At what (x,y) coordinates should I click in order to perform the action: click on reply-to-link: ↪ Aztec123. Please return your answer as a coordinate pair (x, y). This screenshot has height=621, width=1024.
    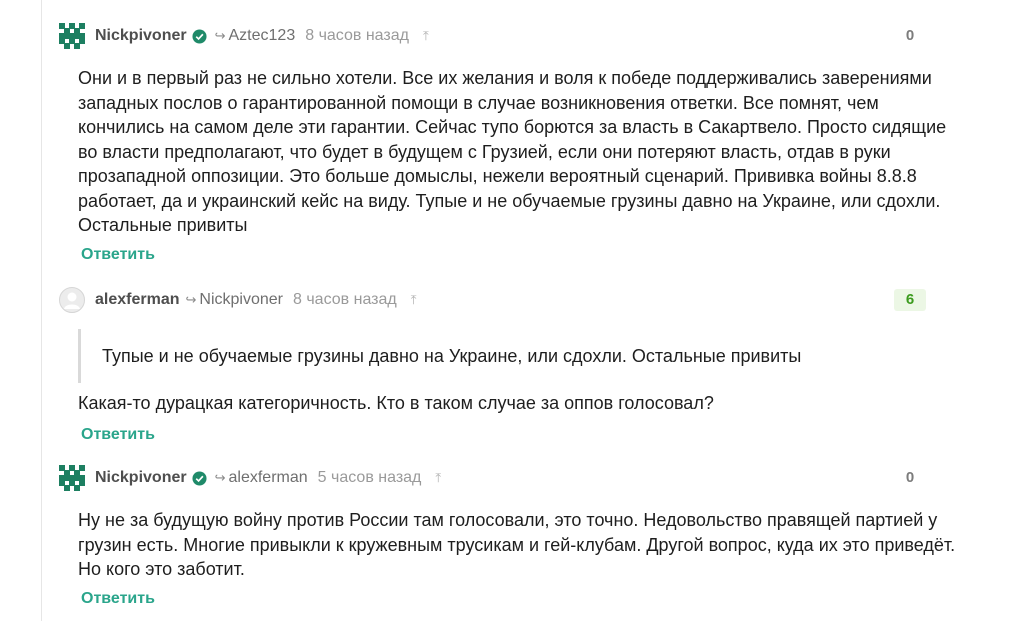
    Looking at the image, I should click on (255, 36).